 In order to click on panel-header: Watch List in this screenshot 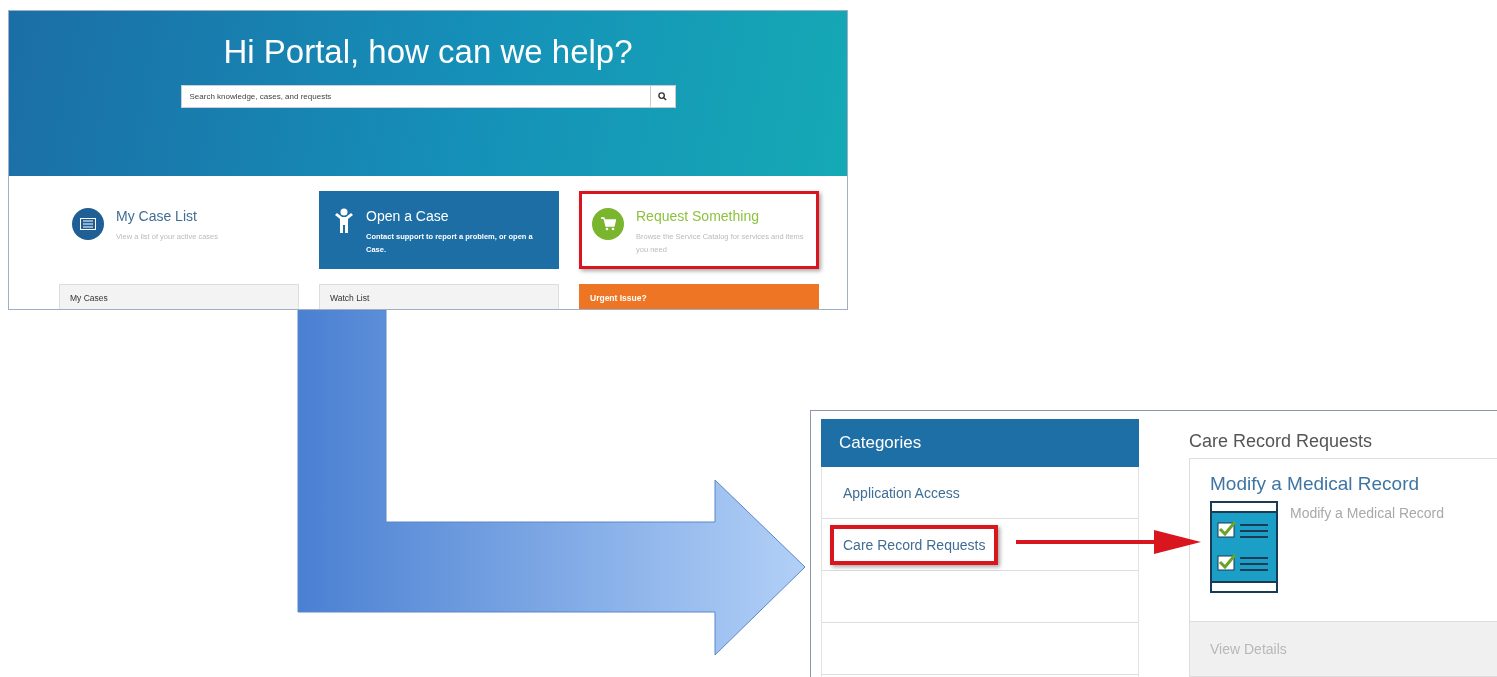, I will do `click(439, 296)`.